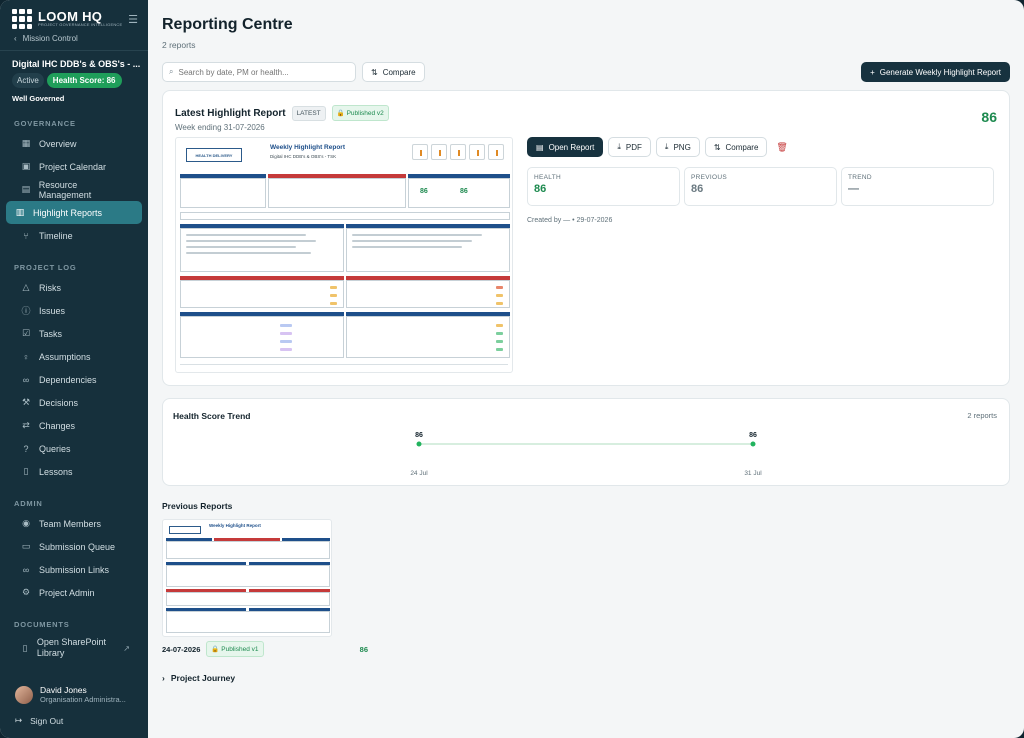 This screenshot has height=738, width=1024. What do you see at coordinates (74, 287) in the screenshot?
I see `nav-risks: △ Risks` at bounding box center [74, 287].